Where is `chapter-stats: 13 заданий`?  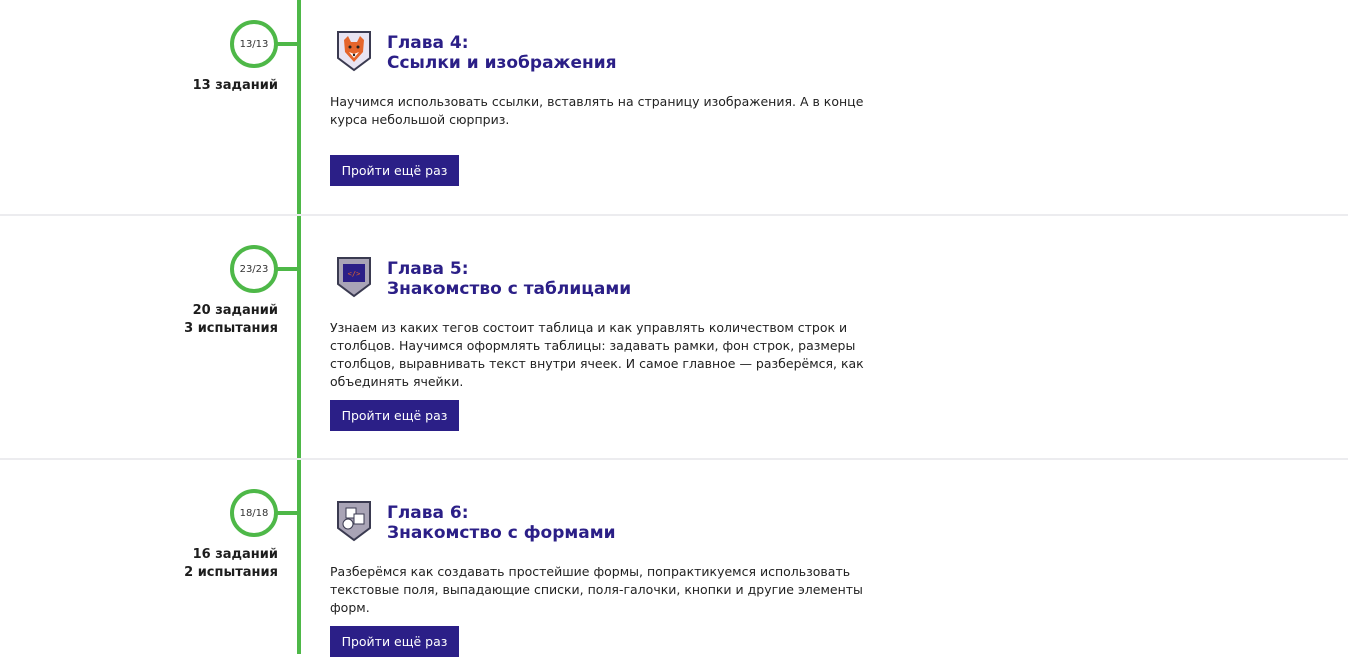 chapter-stats: 13 заданий is located at coordinates (198, 86).